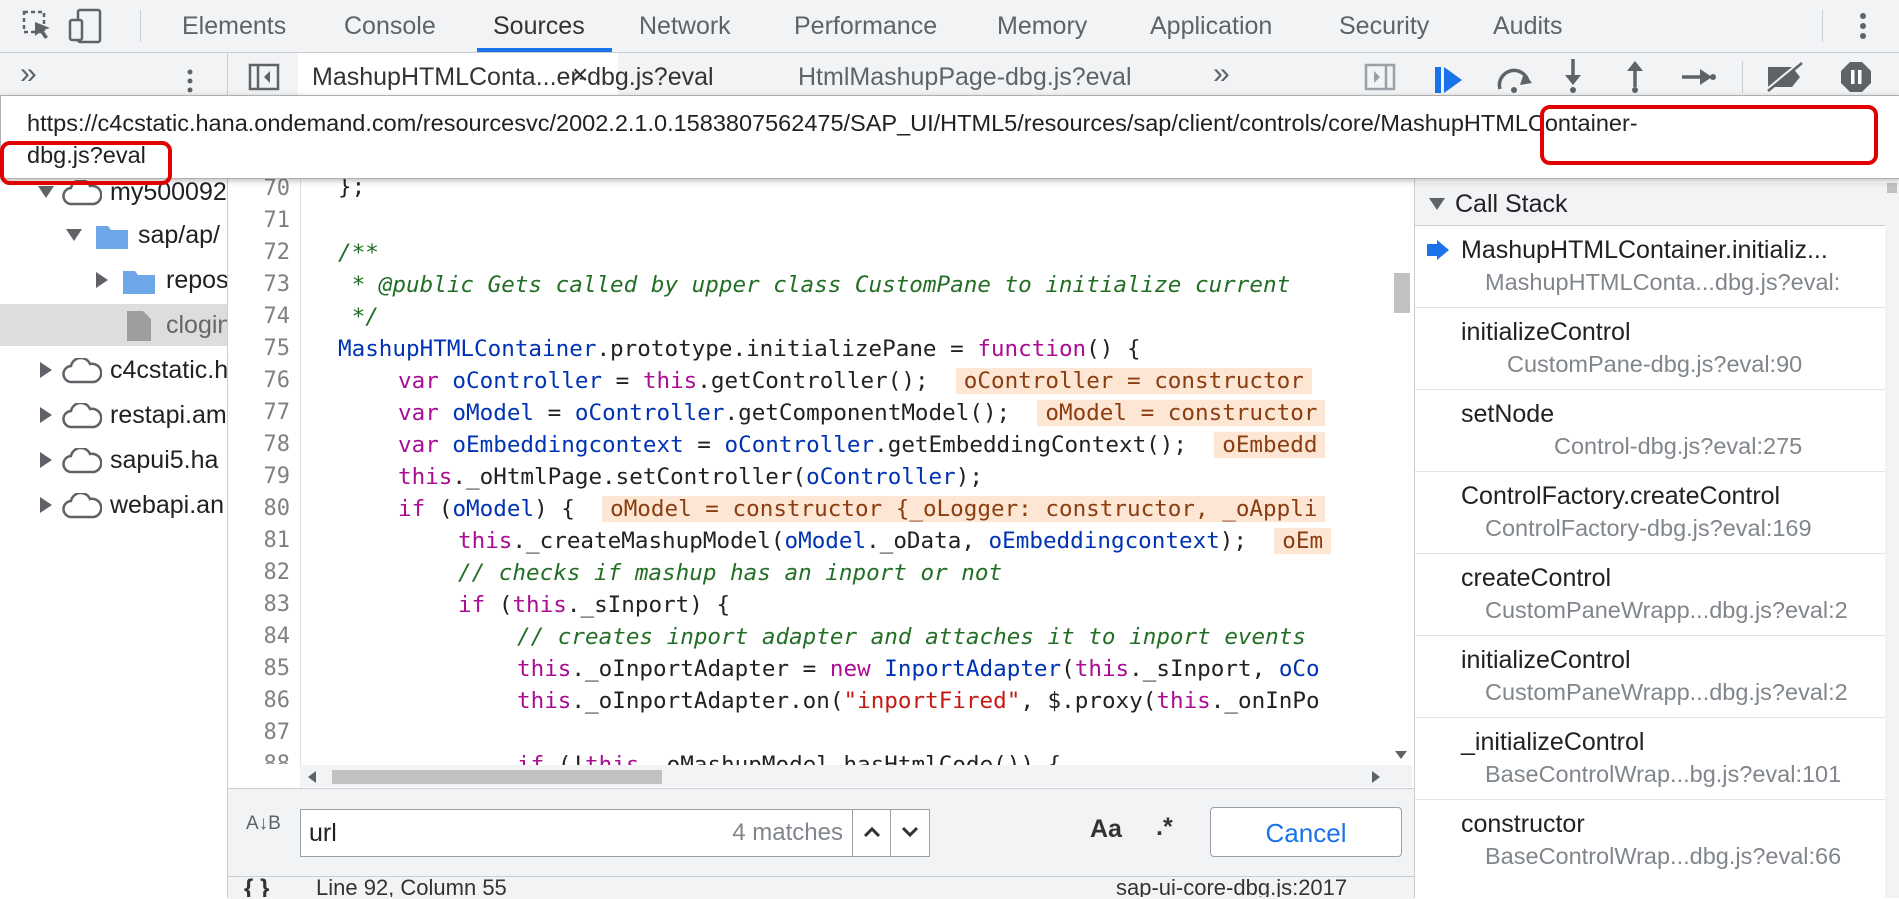 The image size is (1899, 899). I want to click on tab-memory: Memory, so click(1042, 26).